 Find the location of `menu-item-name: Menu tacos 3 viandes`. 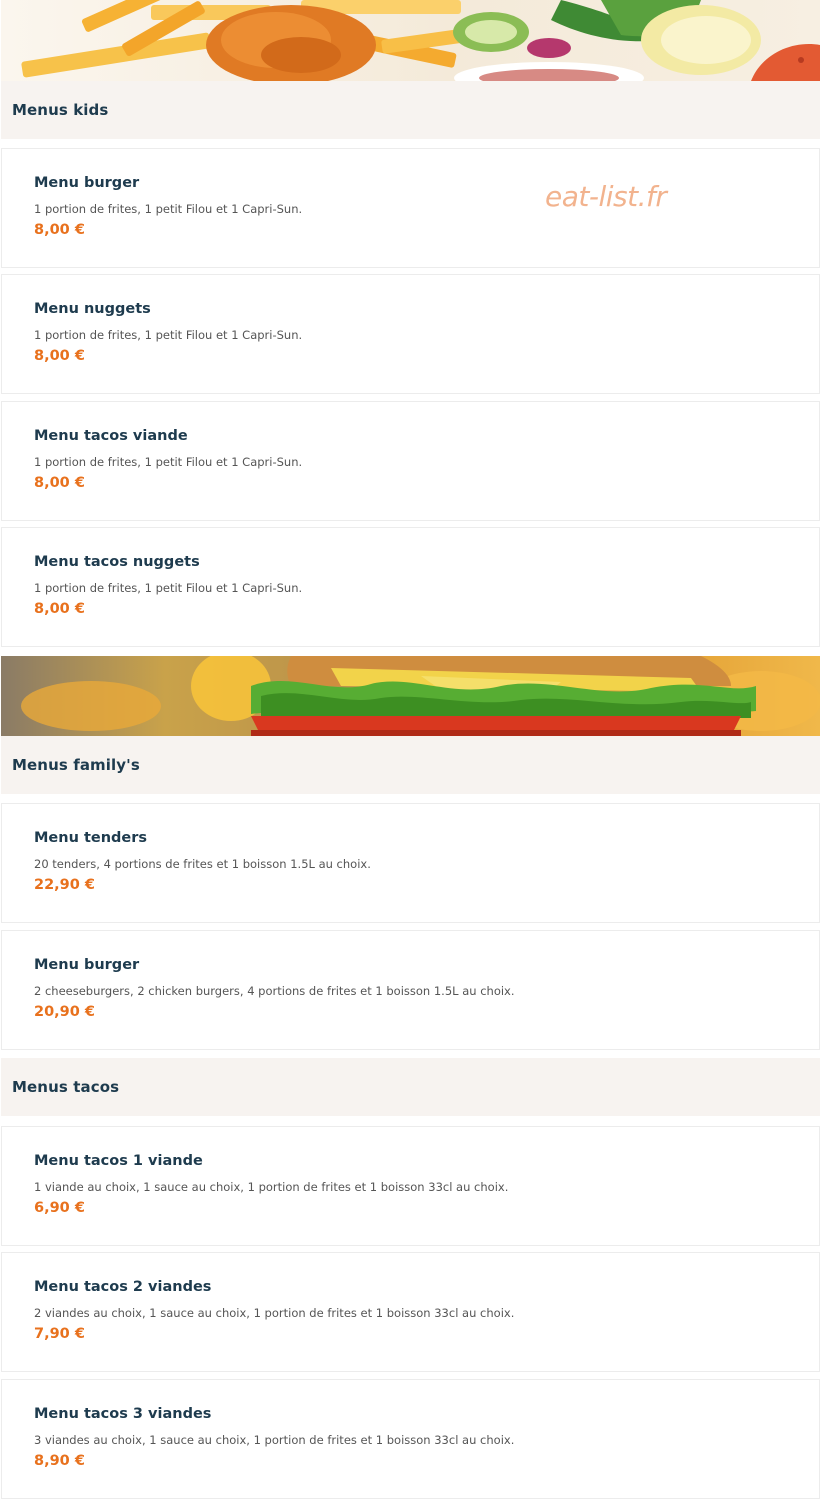

menu-item-name: Menu tacos 3 viandes is located at coordinates (123, 1414).